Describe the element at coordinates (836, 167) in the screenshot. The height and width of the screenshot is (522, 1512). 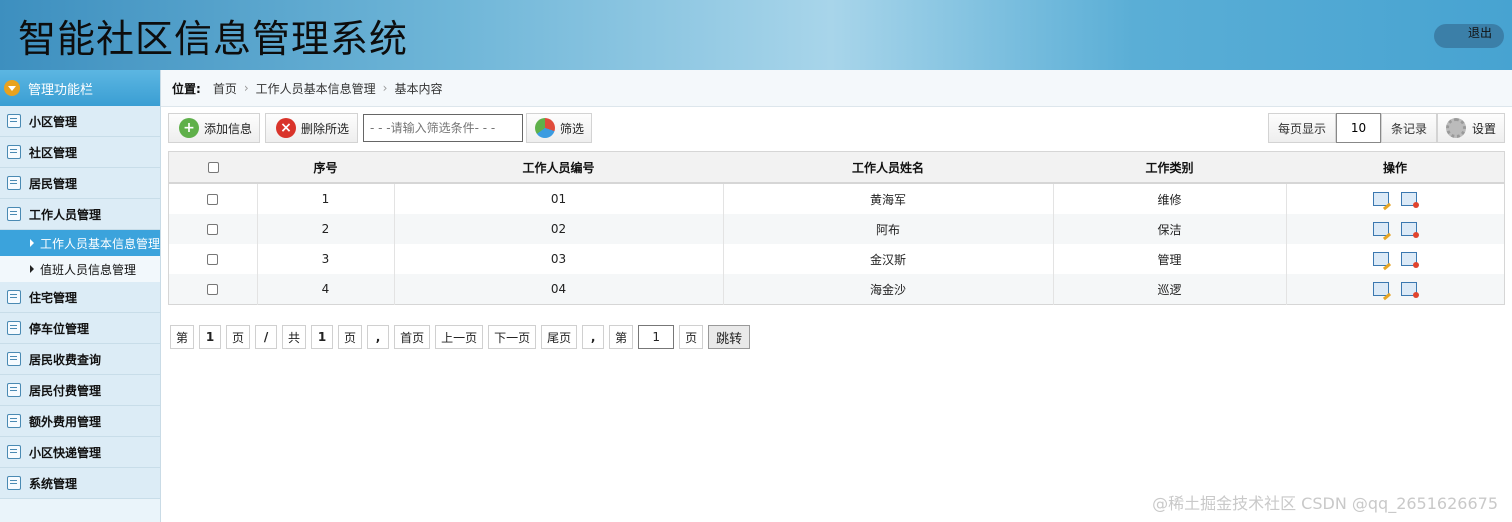
I see `table-header-row: 序号 工作人员编号 工作人员姓名 工作类别 操作` at that location.